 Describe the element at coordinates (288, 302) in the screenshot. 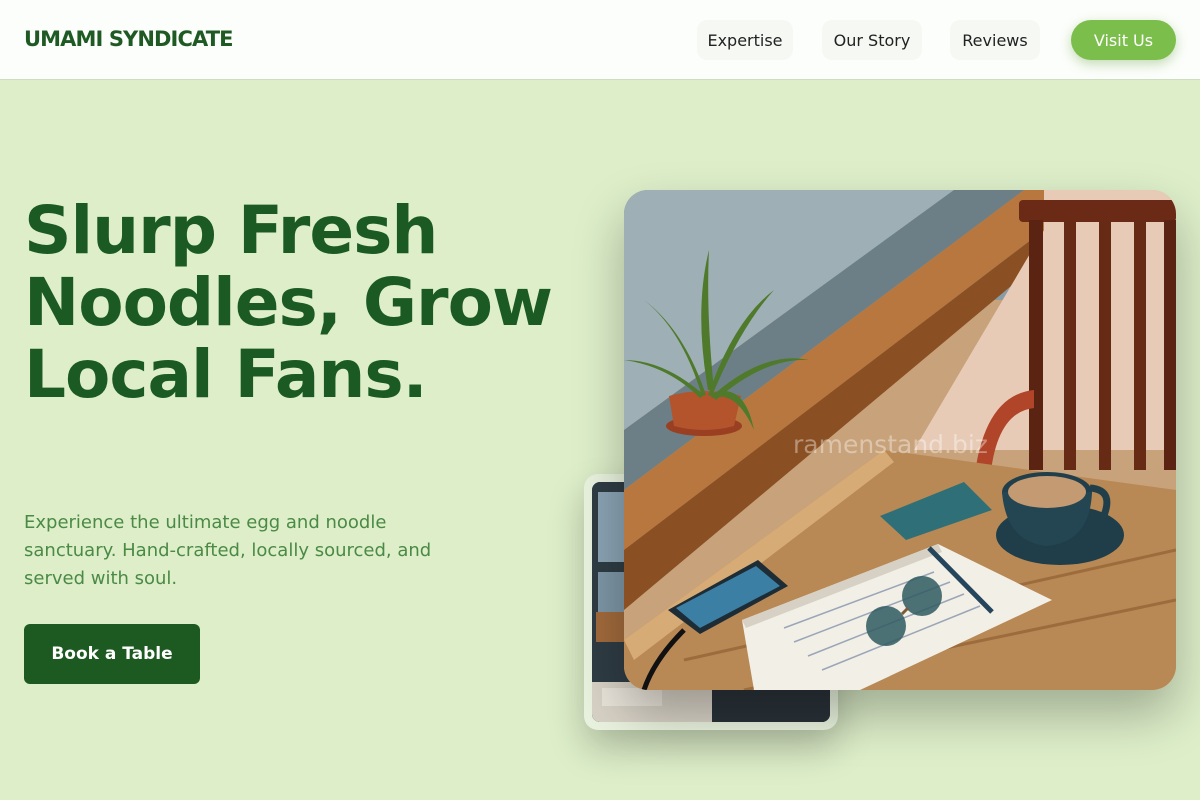

I see `hero-title: Slurp Fresh Noodles, Grow Local Fans.` at that location.